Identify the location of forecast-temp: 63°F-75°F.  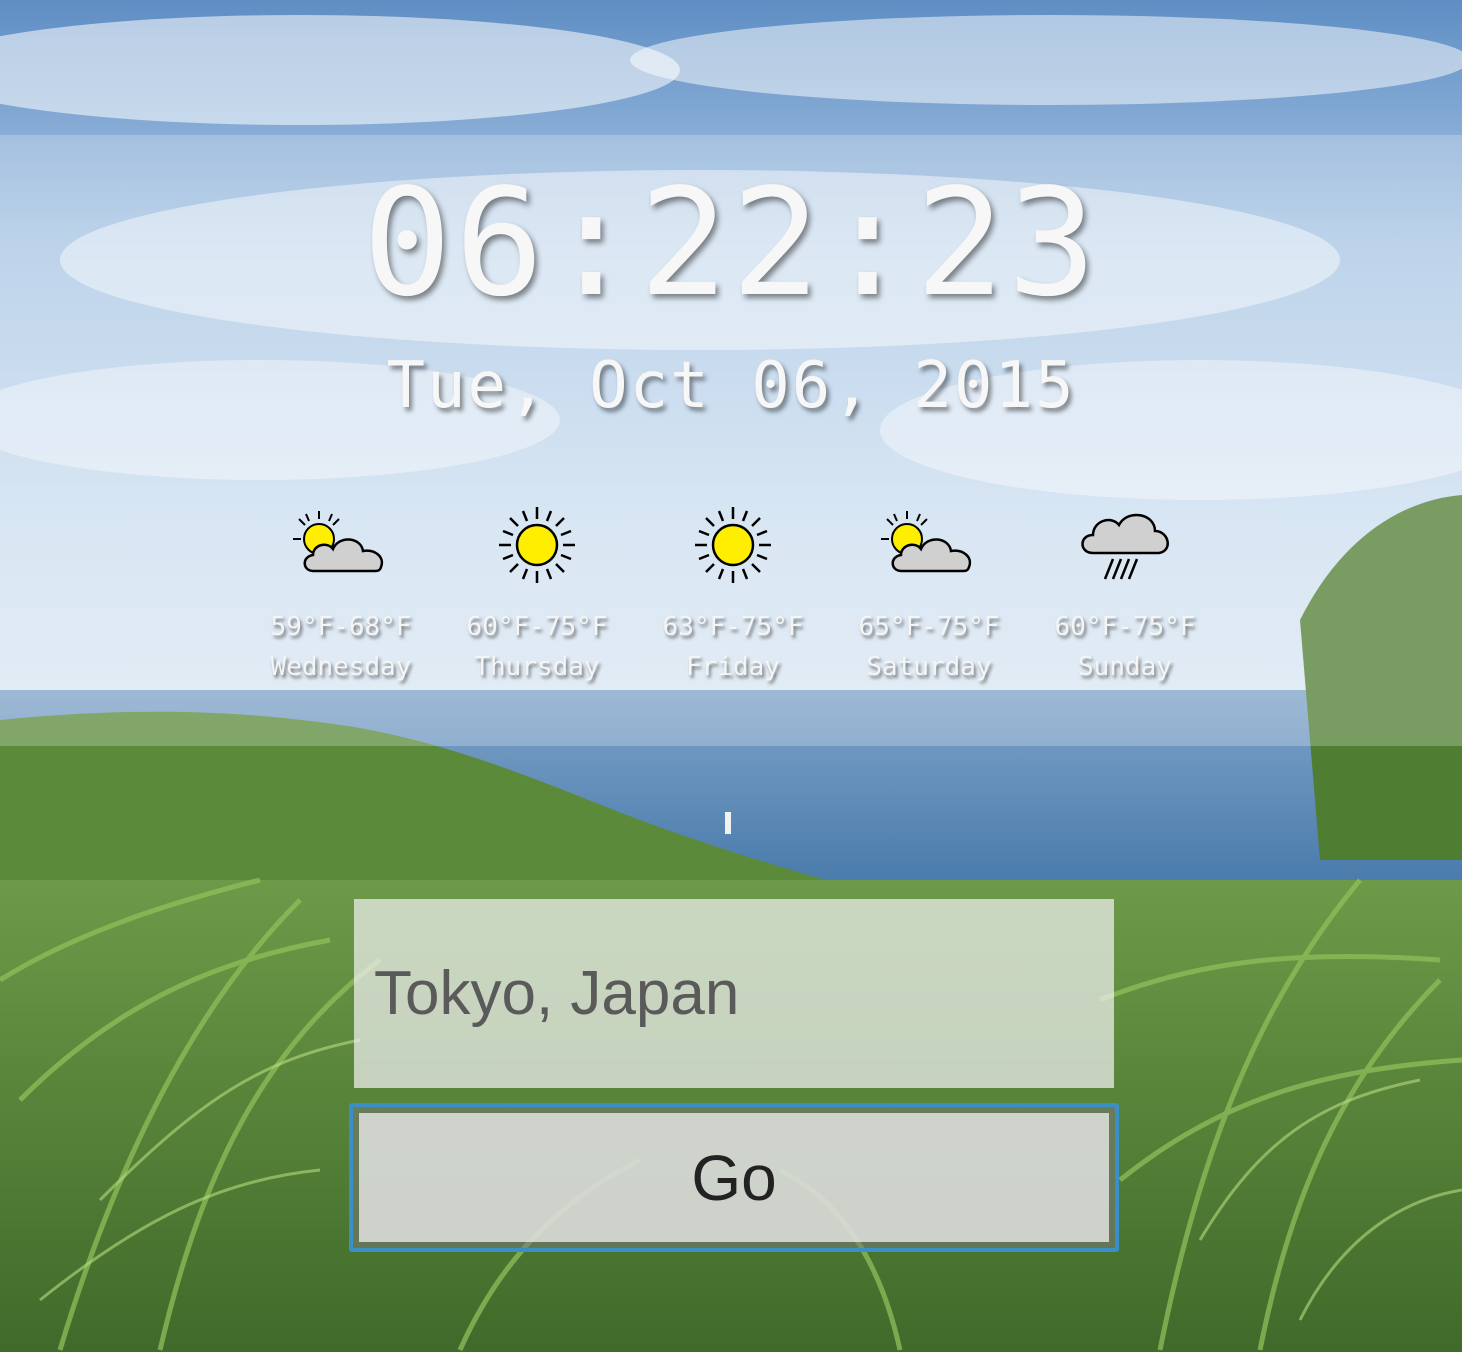
(733, 627).